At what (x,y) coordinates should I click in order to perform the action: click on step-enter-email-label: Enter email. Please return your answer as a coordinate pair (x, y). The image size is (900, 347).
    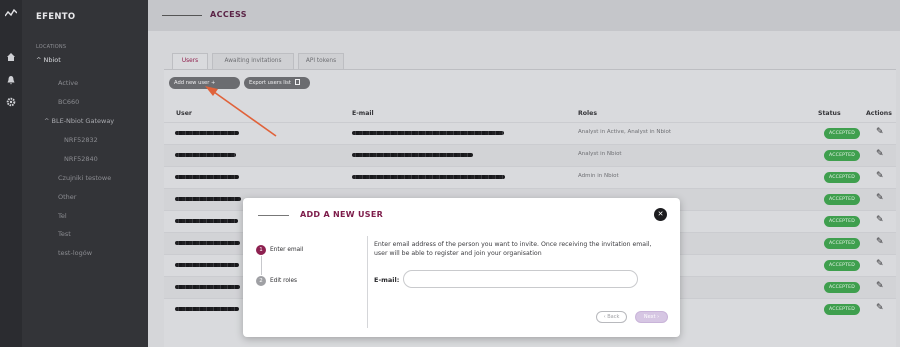
    Looking at the image, I should click on (287, 250).